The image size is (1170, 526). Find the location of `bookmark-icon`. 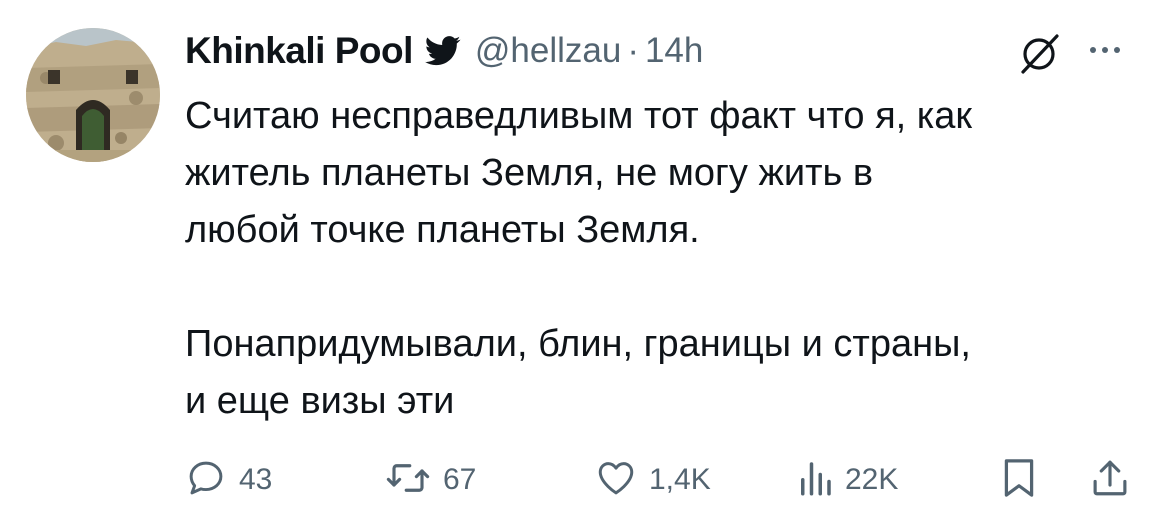

bookmark-icon is located at coordinates (1019, 480).